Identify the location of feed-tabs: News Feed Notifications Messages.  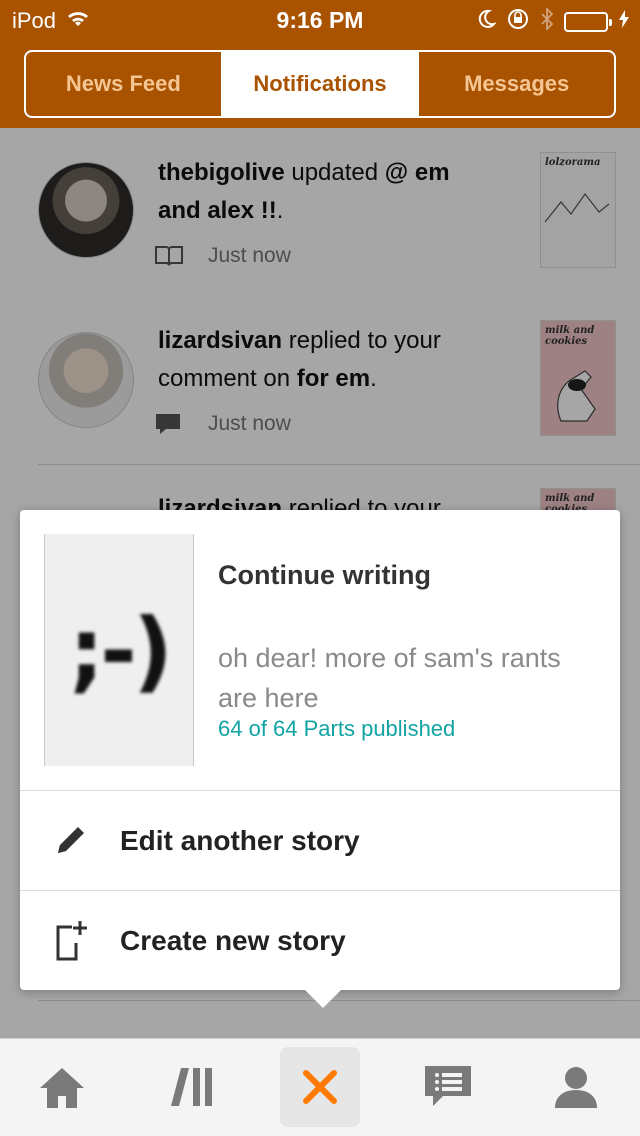
(320, 84).